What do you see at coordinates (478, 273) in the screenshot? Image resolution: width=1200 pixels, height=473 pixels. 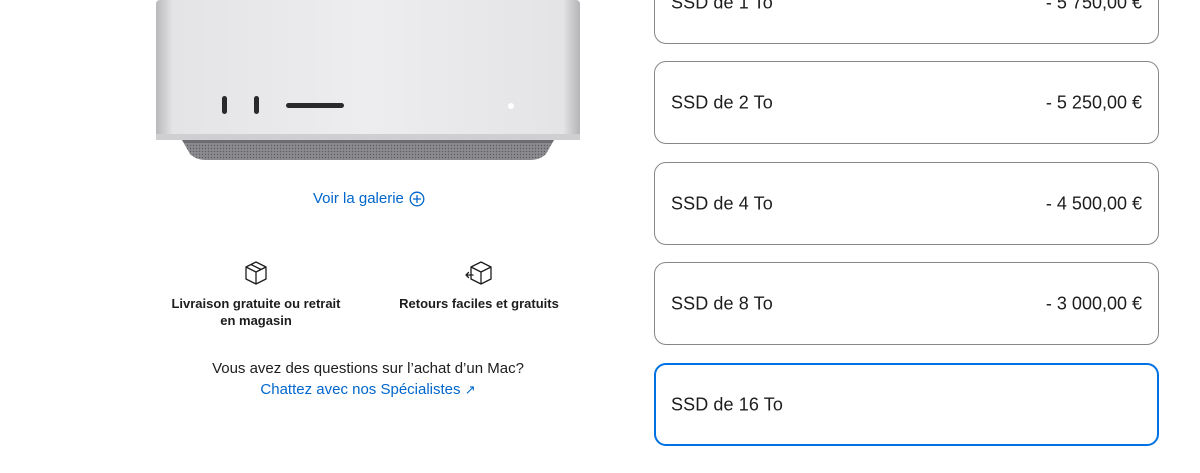 I see `box-return-icon` at bounding box center [478, 273].